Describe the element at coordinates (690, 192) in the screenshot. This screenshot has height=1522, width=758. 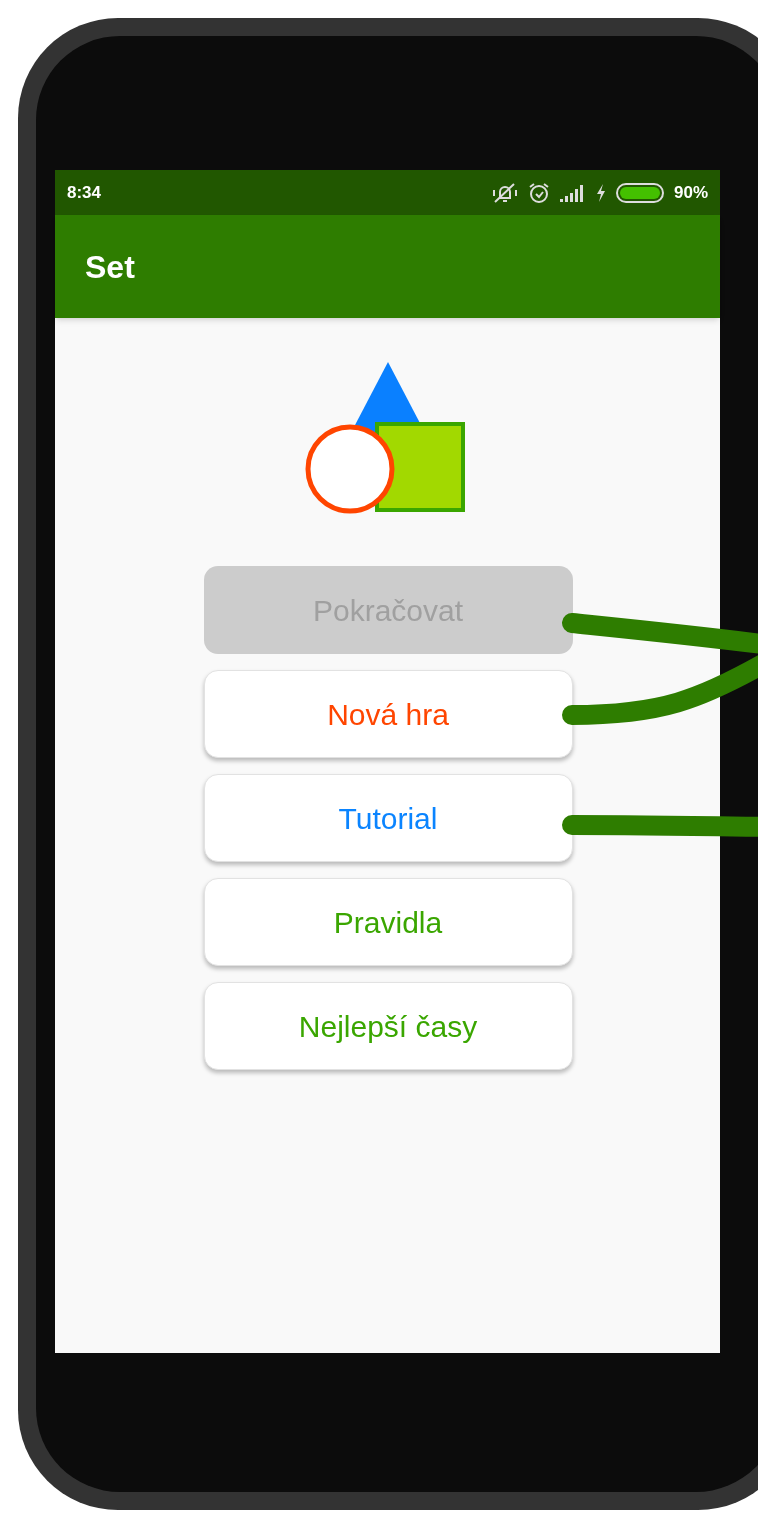
I see `battery-percent: 90%` at that location.